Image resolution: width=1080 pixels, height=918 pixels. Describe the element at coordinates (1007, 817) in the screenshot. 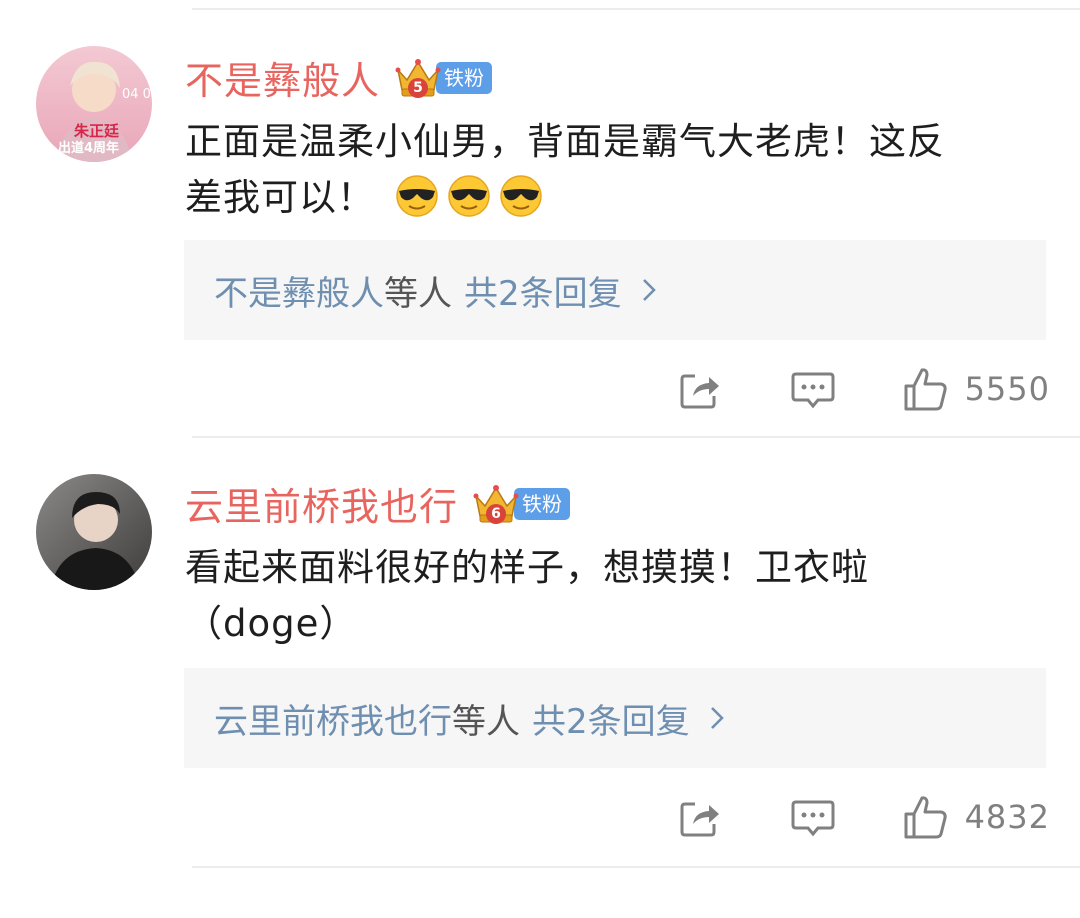

I see `like-count: 4832` at that location.